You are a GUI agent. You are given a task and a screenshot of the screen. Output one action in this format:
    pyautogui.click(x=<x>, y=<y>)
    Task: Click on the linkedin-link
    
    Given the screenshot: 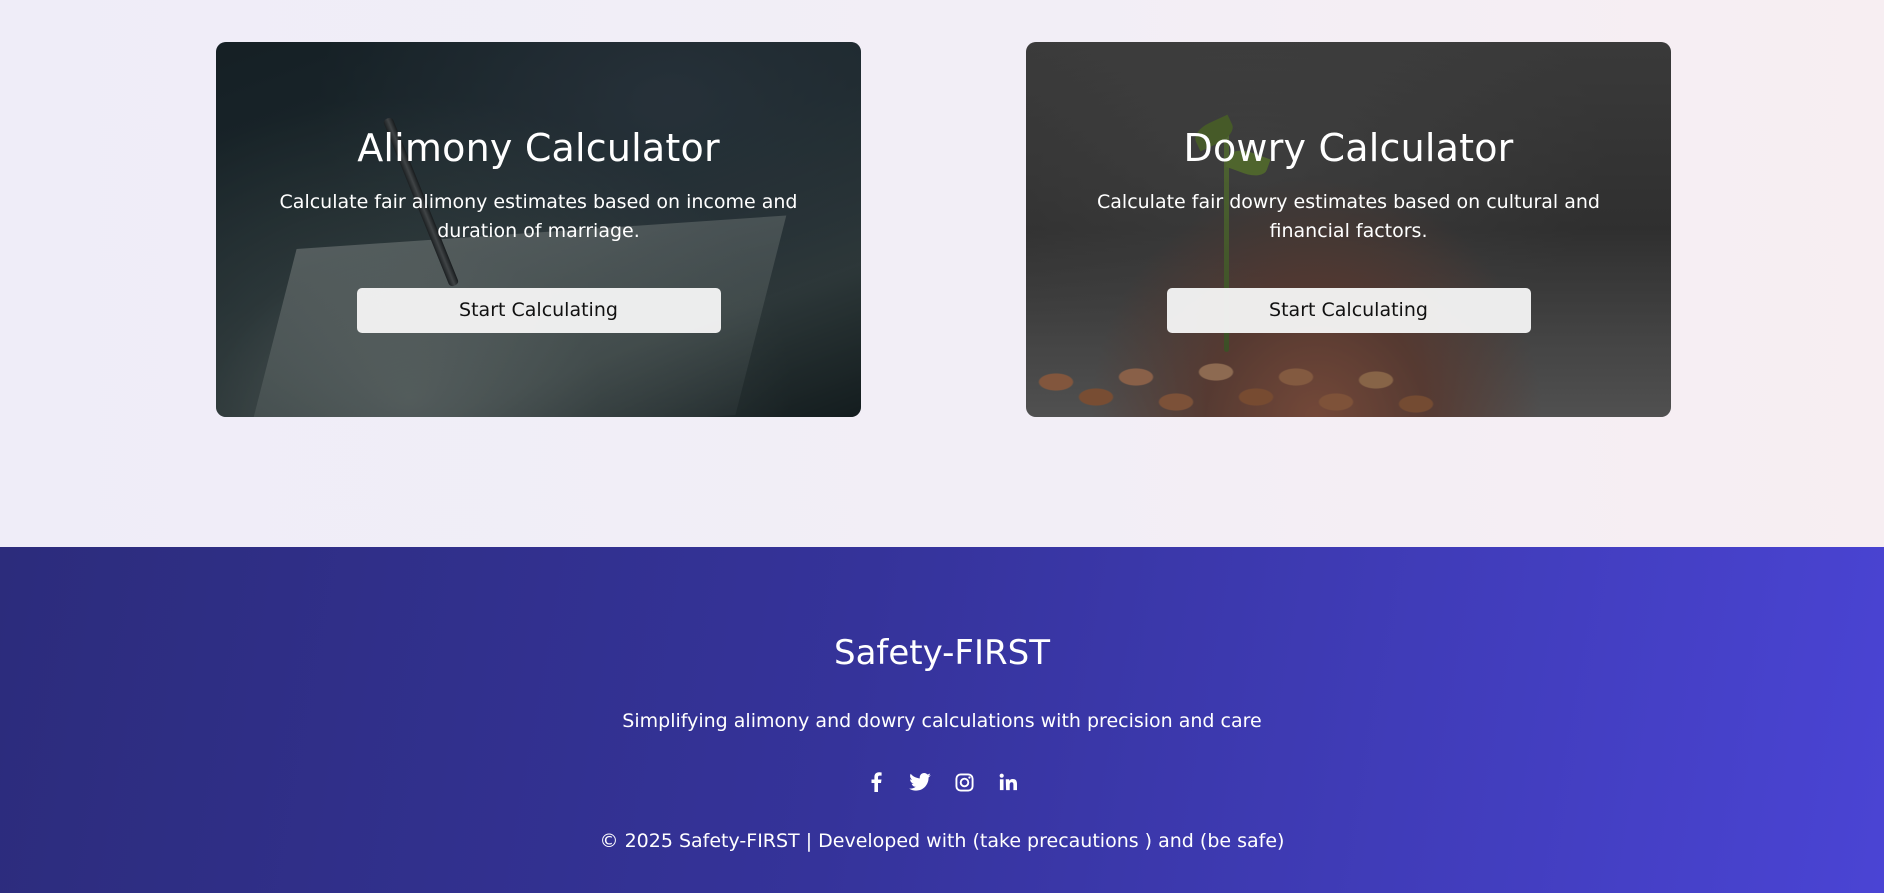 What is the action you would take?
    pyautogui.click(x=1008, y=782)
    